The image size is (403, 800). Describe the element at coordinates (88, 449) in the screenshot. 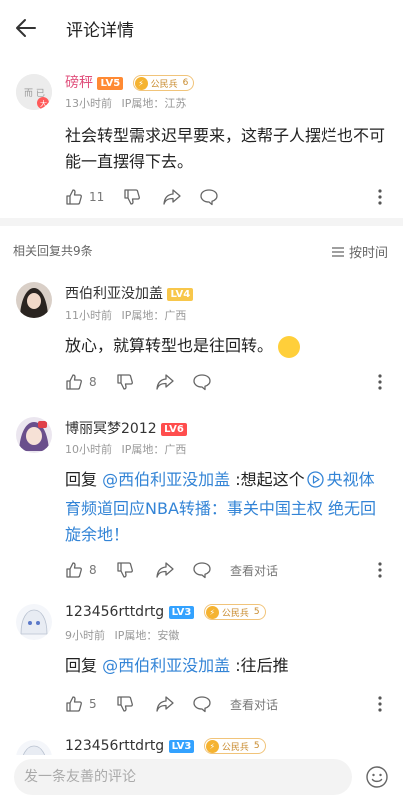

I see `timestamp: 10小时前` at that location.